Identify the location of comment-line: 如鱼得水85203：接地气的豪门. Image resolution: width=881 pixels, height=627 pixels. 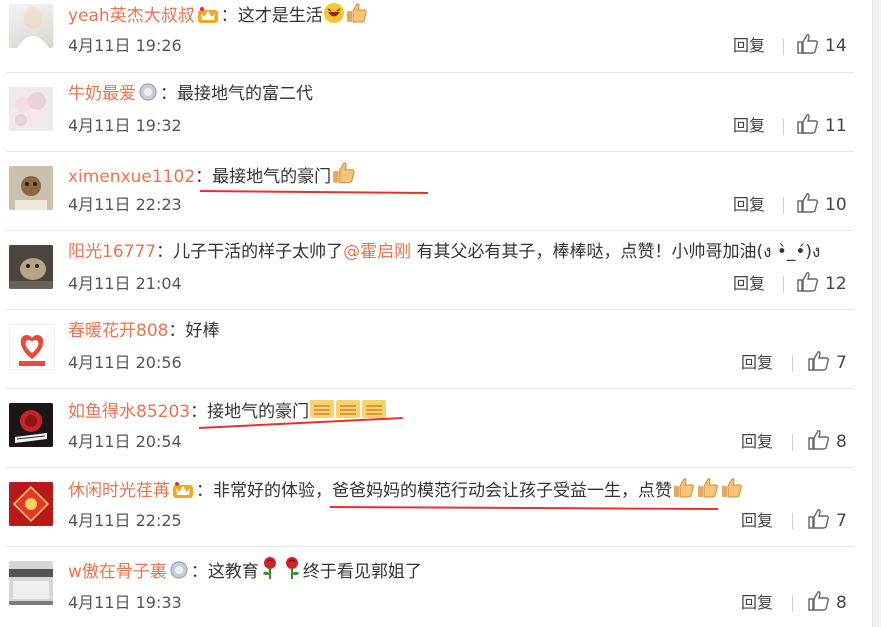
(227, 412).